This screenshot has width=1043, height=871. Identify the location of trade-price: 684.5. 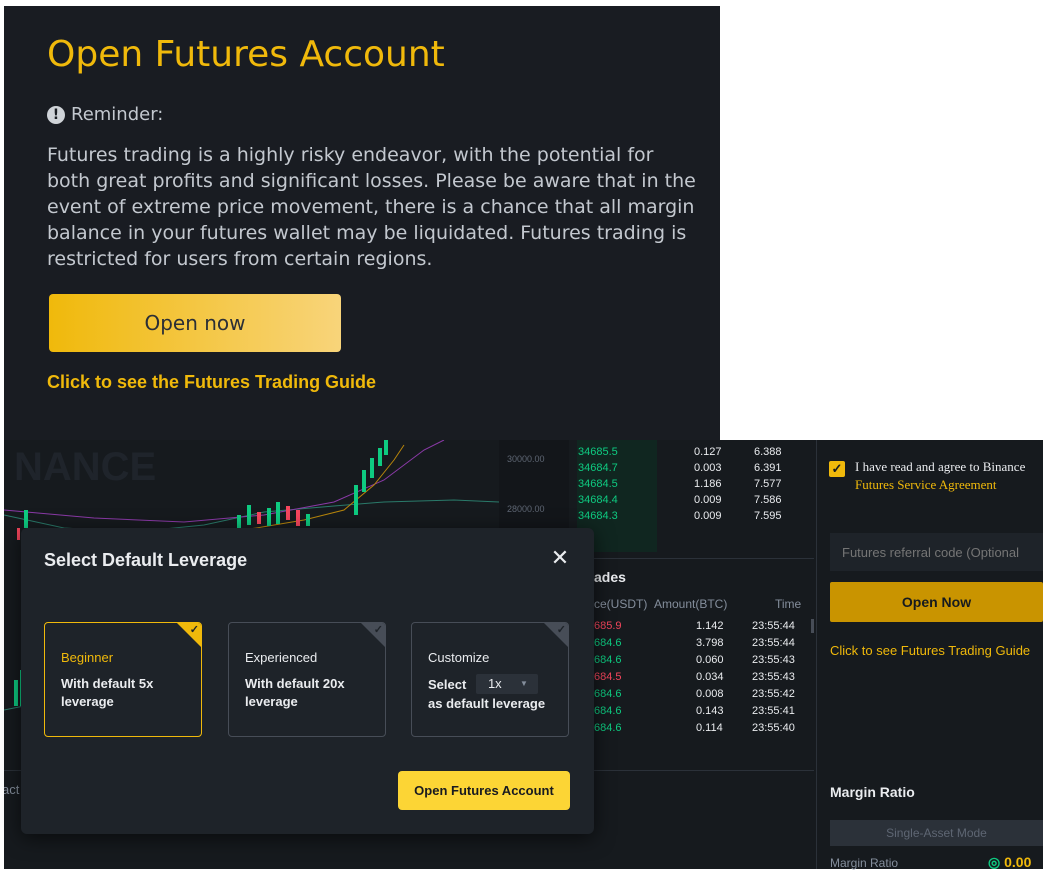
(608, 677).